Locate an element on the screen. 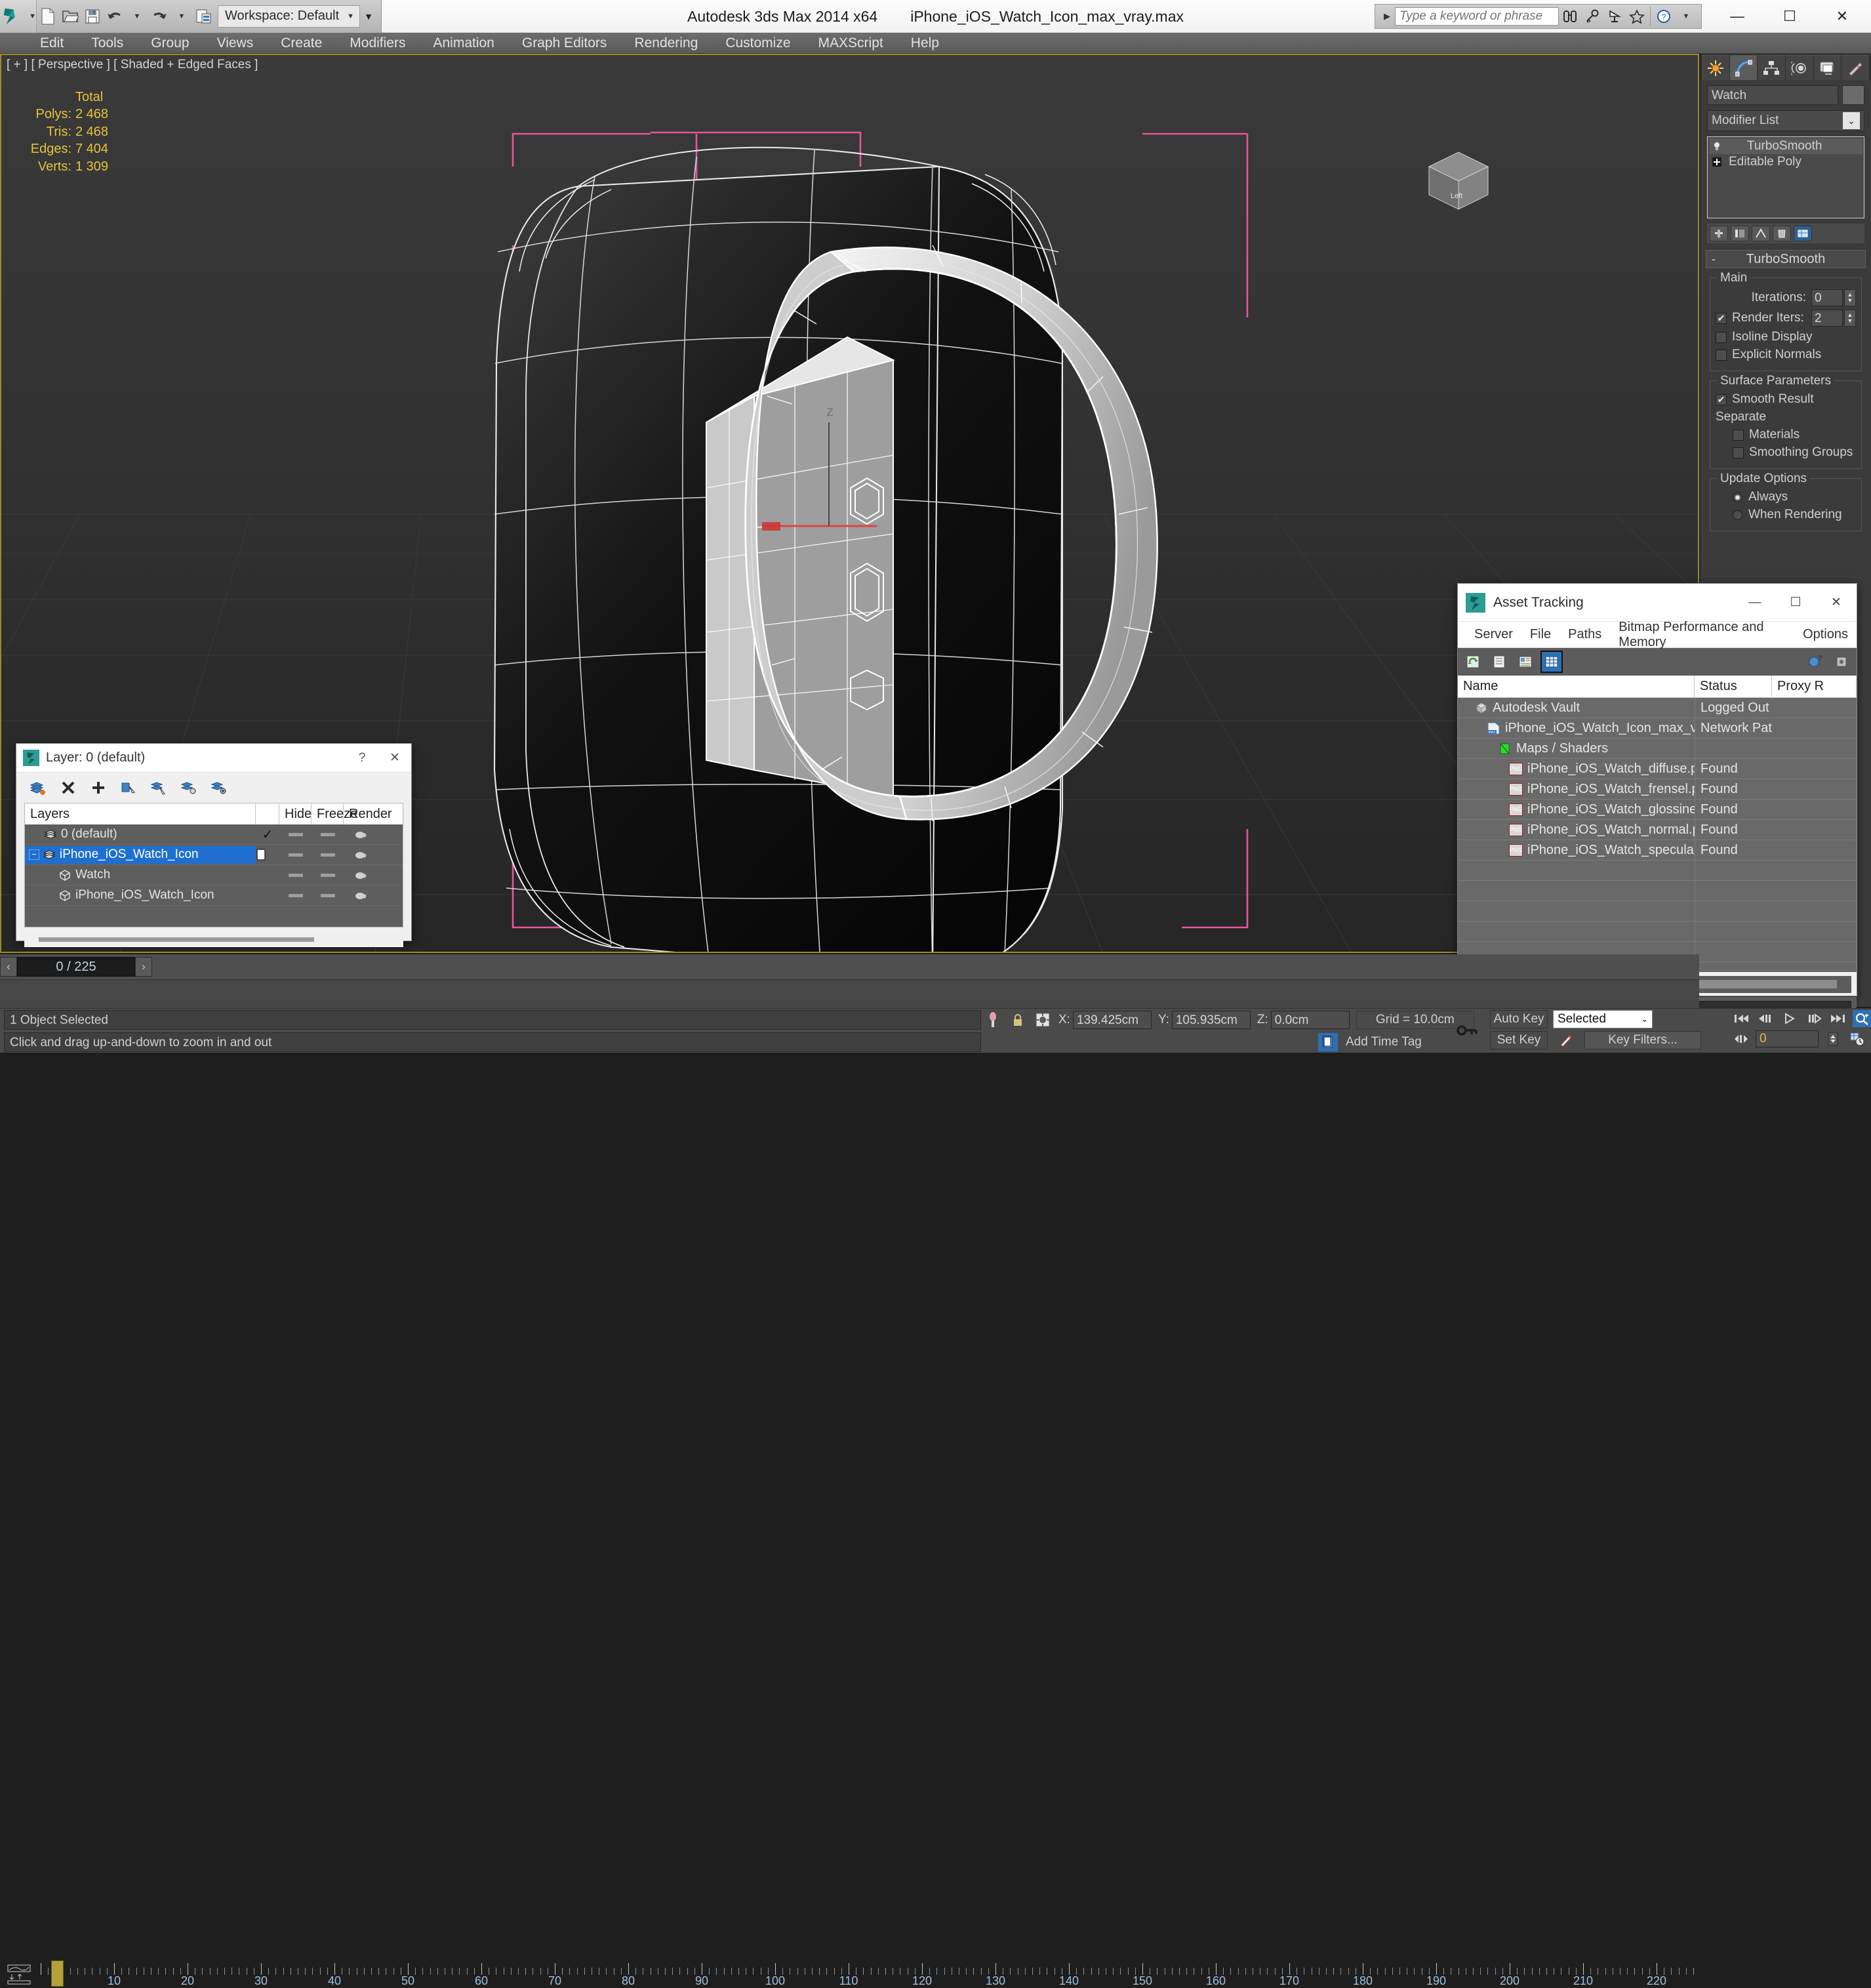  layer-row-selected: − iPhone_iOS_Watch_Icon is located at coordinates (214, 855).